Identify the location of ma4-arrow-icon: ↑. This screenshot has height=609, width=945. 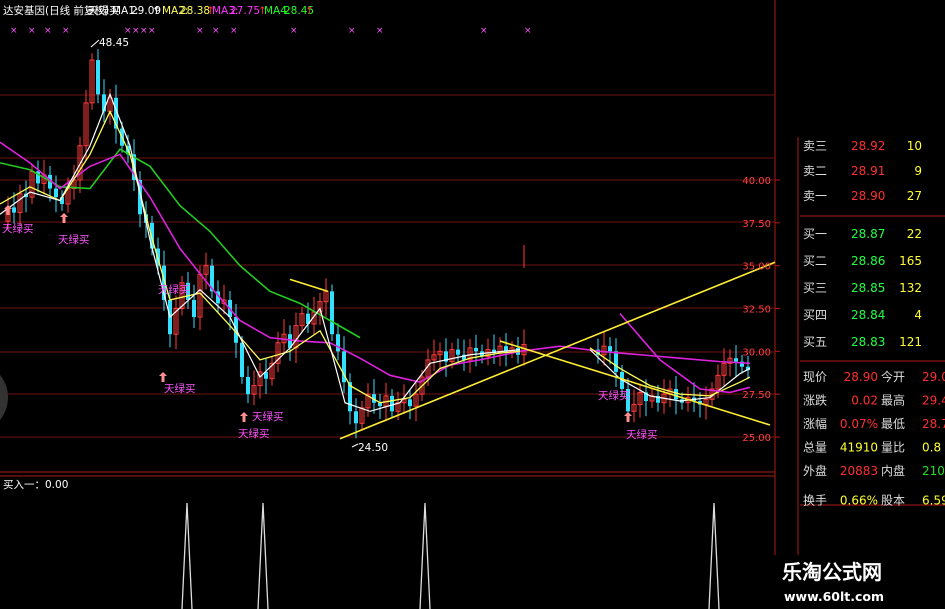
(309, 11).